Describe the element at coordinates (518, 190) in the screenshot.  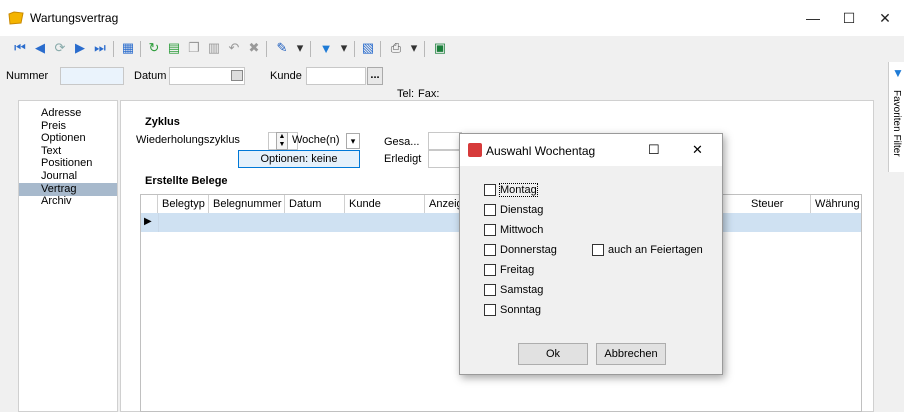
I see `weekday-label: Montag` at that location.